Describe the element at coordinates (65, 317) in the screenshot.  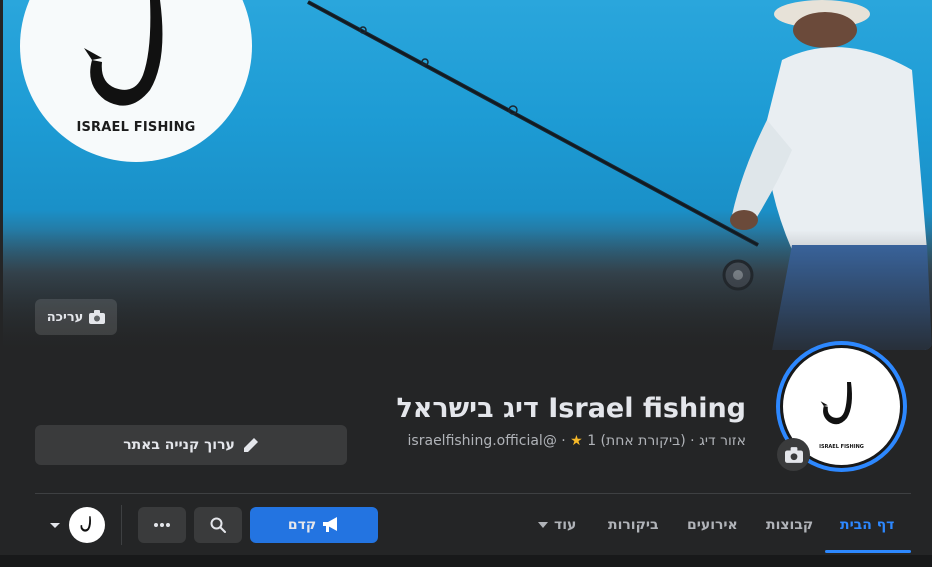
I see `edit-cover-label: עריכה` at that location.